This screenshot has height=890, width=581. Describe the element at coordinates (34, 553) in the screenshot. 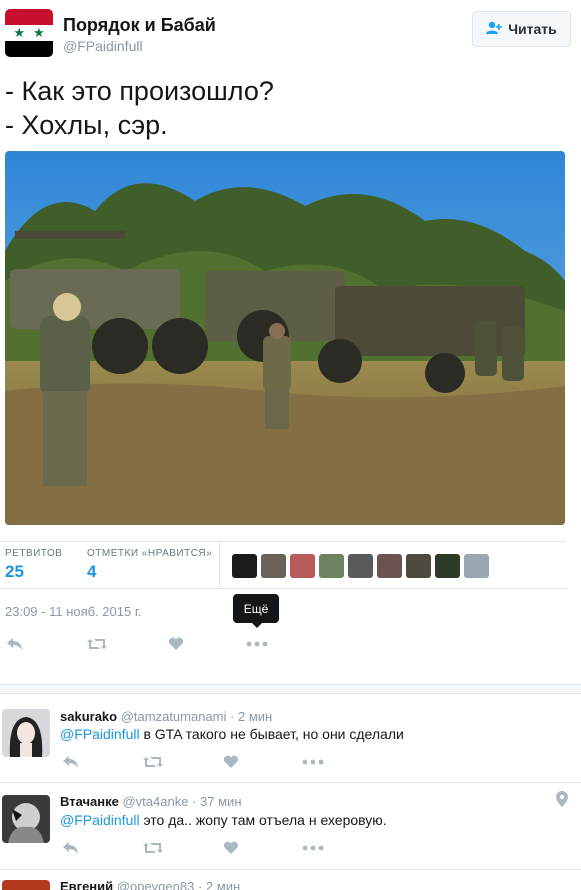

I see `retweets-label: РЕТВИТОВ` at that location.